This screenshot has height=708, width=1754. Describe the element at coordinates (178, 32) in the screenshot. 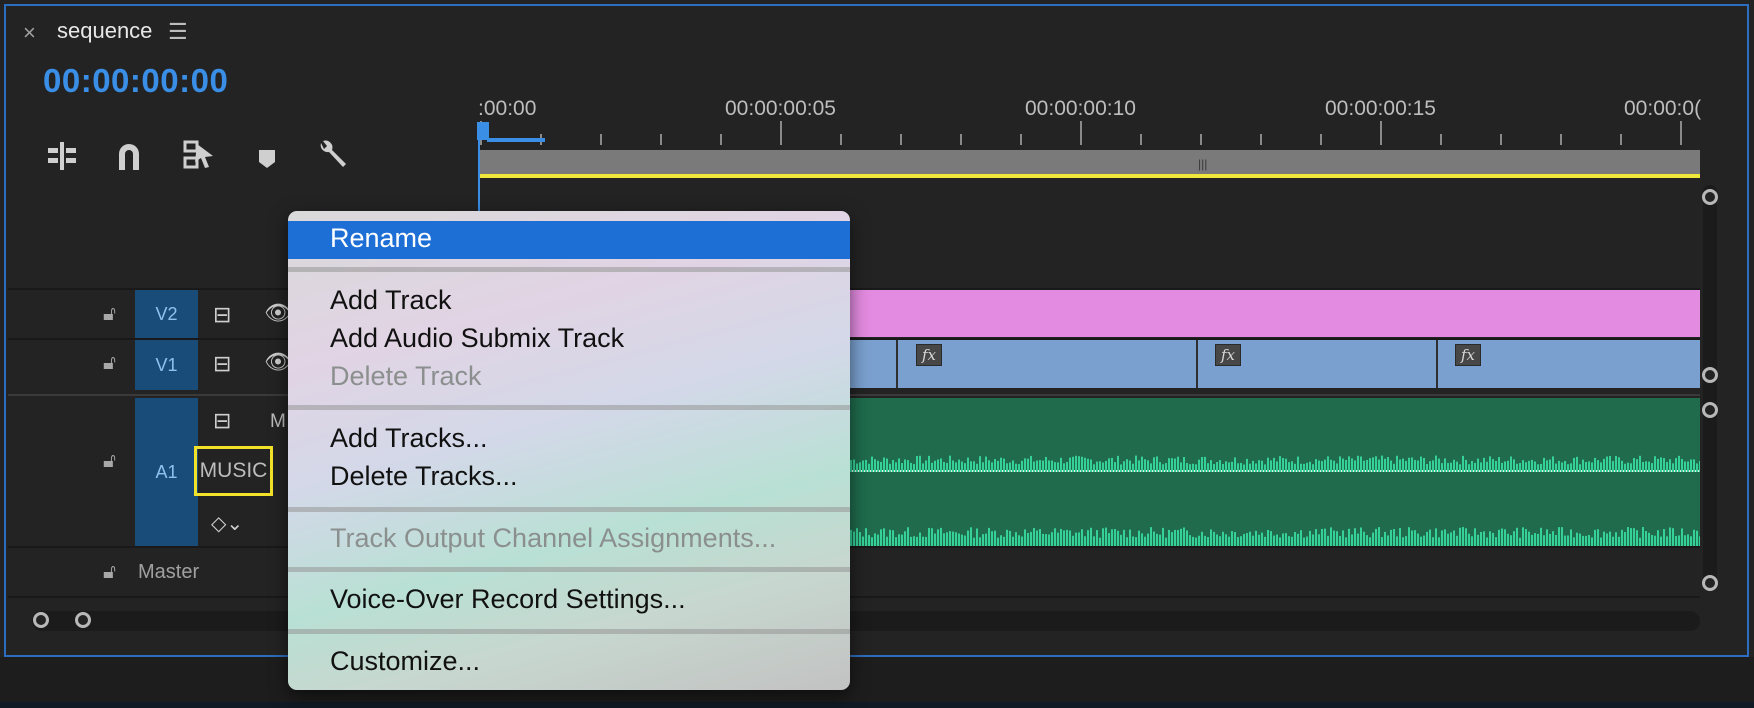

I see `panel-menu-icon: ☰` at that location.